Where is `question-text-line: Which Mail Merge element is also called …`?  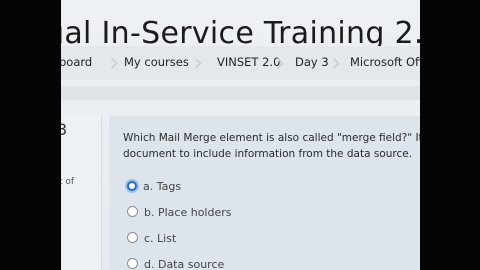
question-text-line: Which Mail Merge element is also called … is located at coordinates (271, 138).